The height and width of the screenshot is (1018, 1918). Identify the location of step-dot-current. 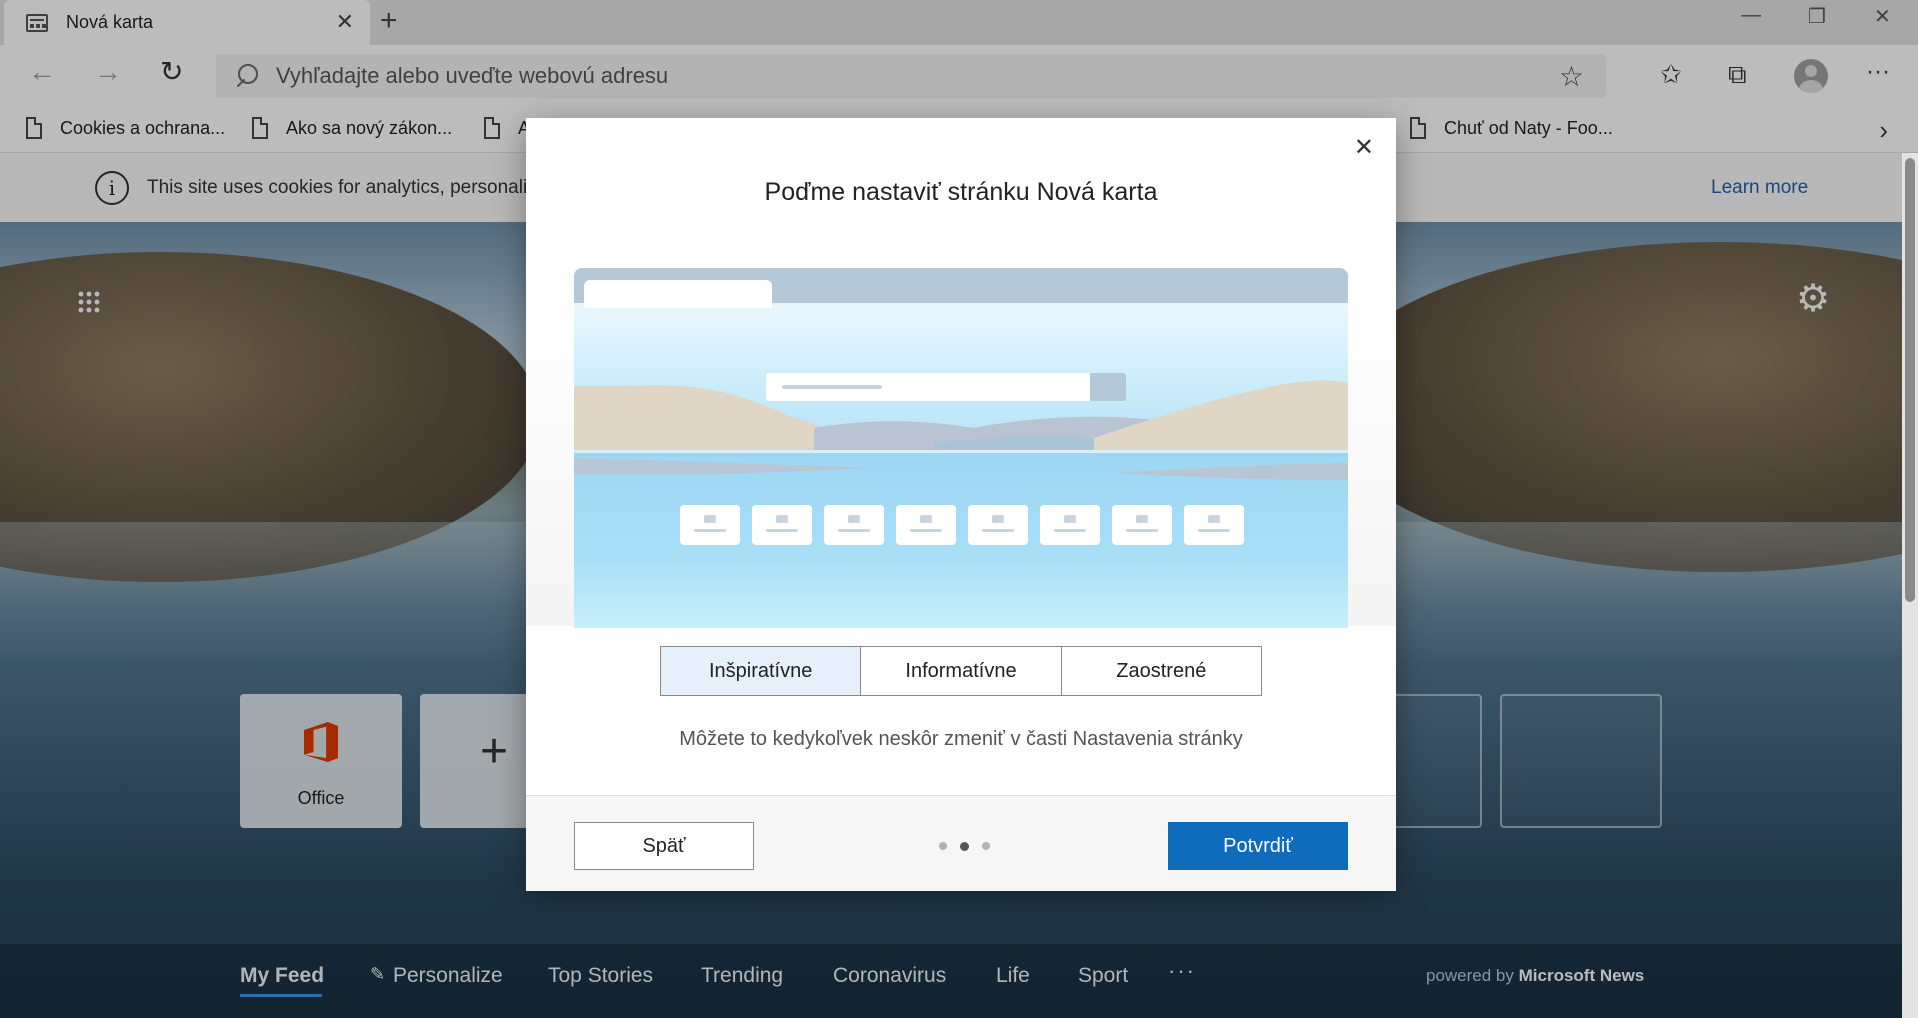
(964, 846).